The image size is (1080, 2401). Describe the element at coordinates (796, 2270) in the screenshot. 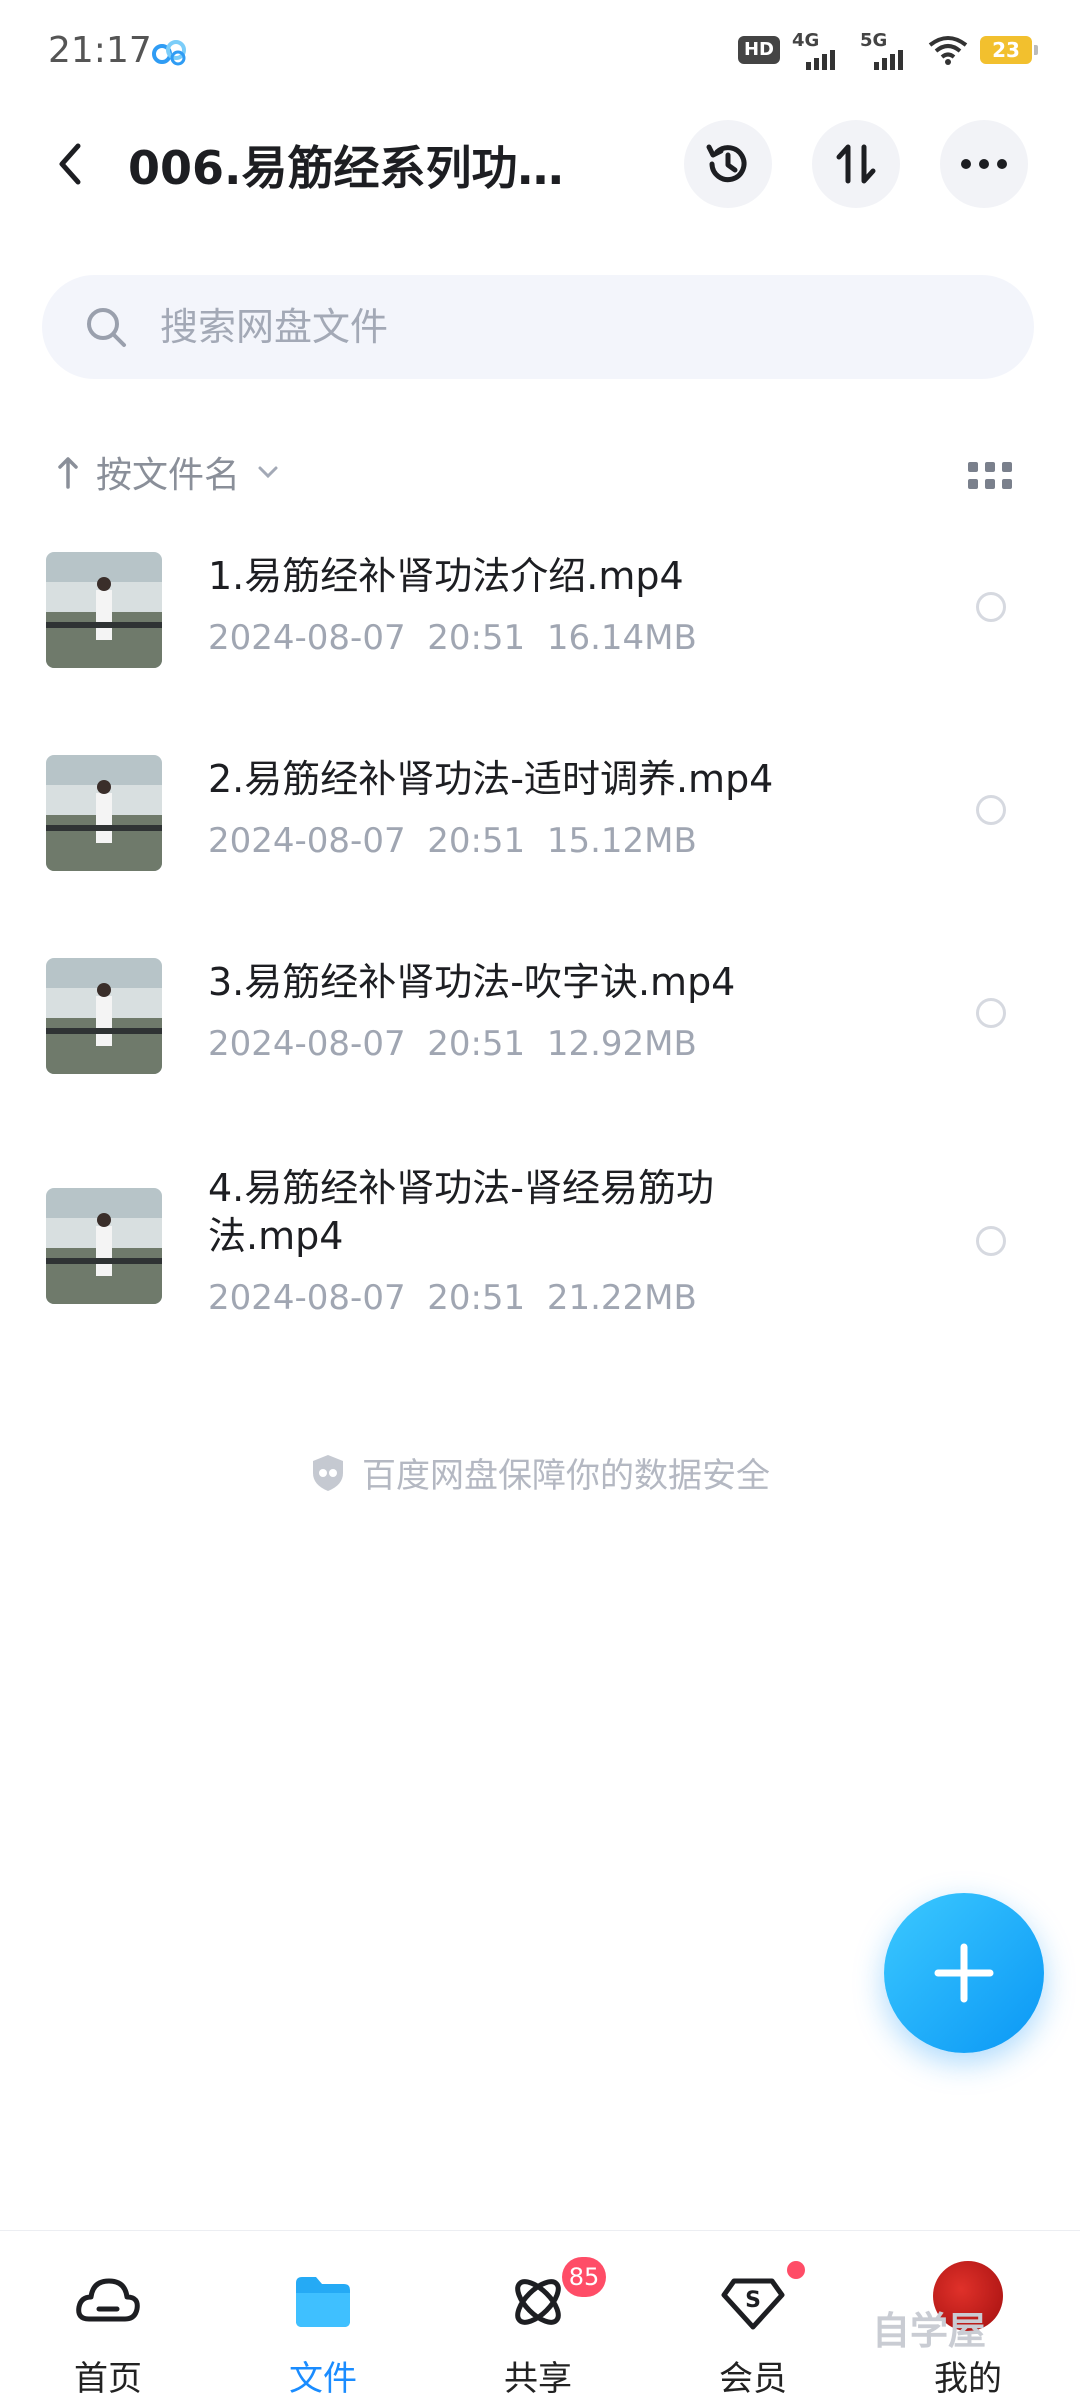

I see `vip-notification-dot` at that location.